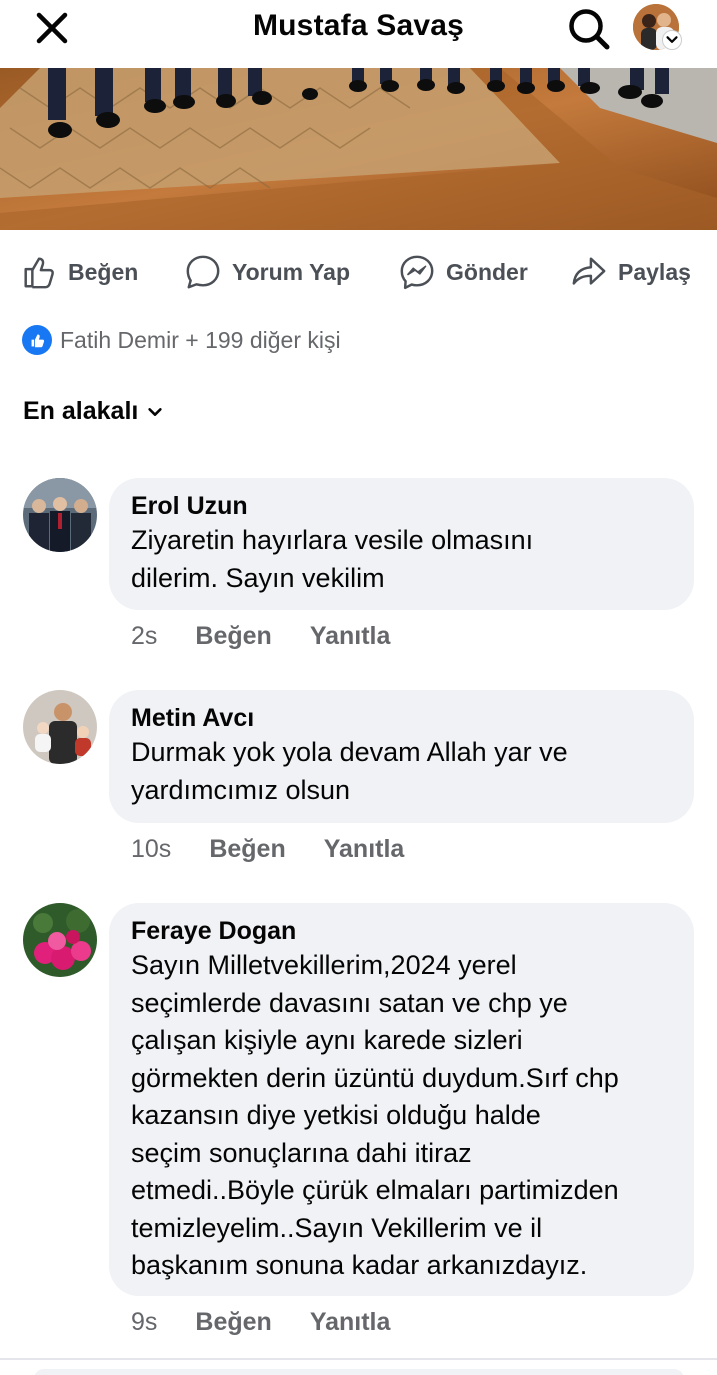  Describe the element at coordinates (375, 1077) in the screenshot. I see `comment-text-line: görmekten derin üzüntü duydum.Sırf chp` at that location.